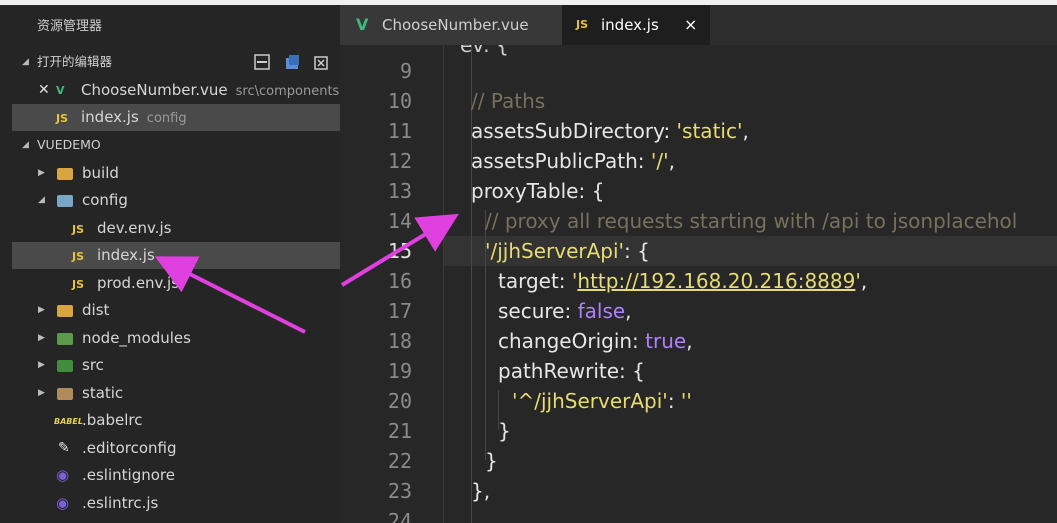 The image size is (1057, 523). I want to click on code-line-13: proxyTable: {, so click(538, 191).